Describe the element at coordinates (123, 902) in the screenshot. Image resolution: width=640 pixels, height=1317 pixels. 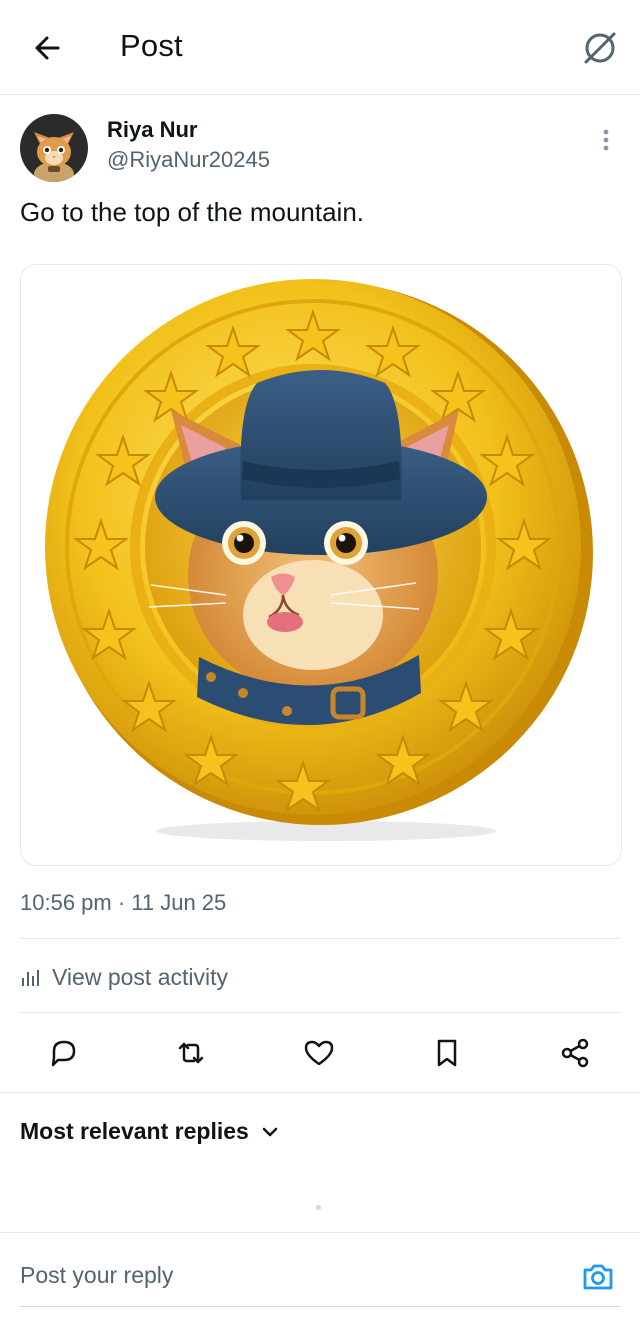
I see `post-timestamp: 10:56 pm · 11 Jun 25` at that location.